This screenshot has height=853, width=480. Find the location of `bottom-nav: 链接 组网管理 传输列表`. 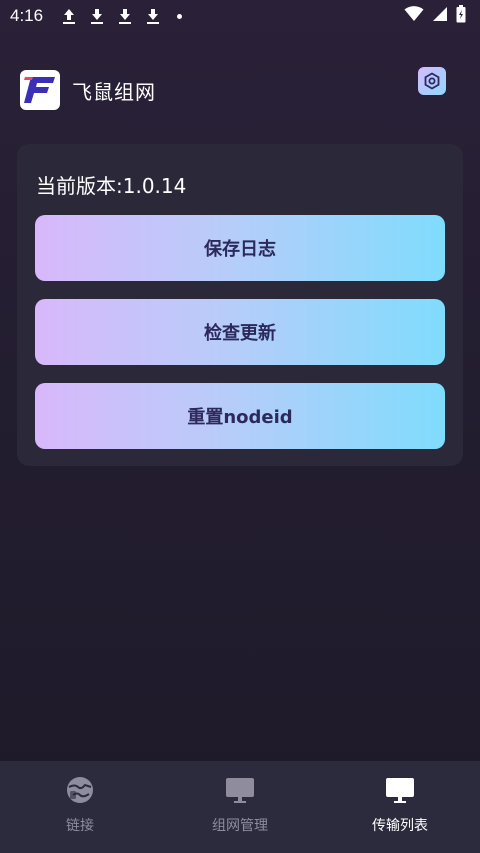

bottom-nav: 链接 组网管理 传输列表 is located at coordinates (240, 807).